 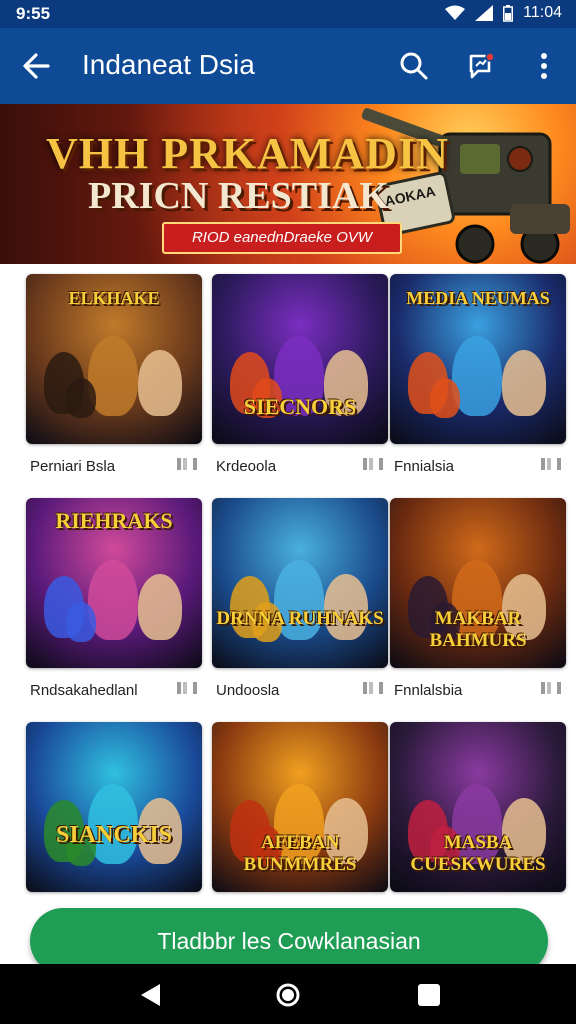 I want to click on wifi-icon, so click(x=455, y=13).